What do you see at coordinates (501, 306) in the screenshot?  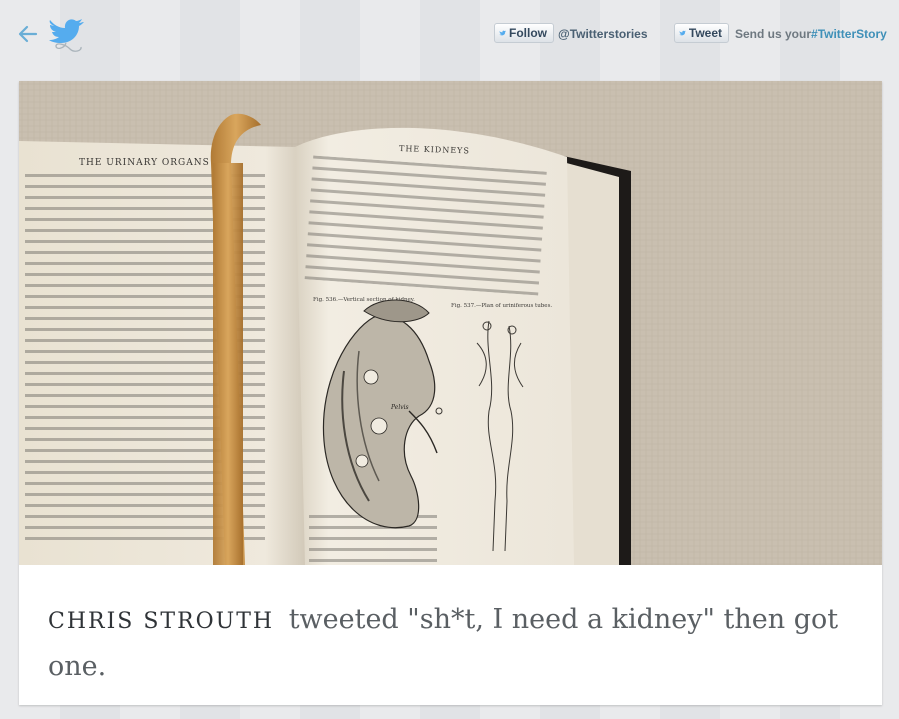 I see `figure-right-caption: Fig. 537.—Plan of uriniferous tubes.` at bounding box center [501, 306].